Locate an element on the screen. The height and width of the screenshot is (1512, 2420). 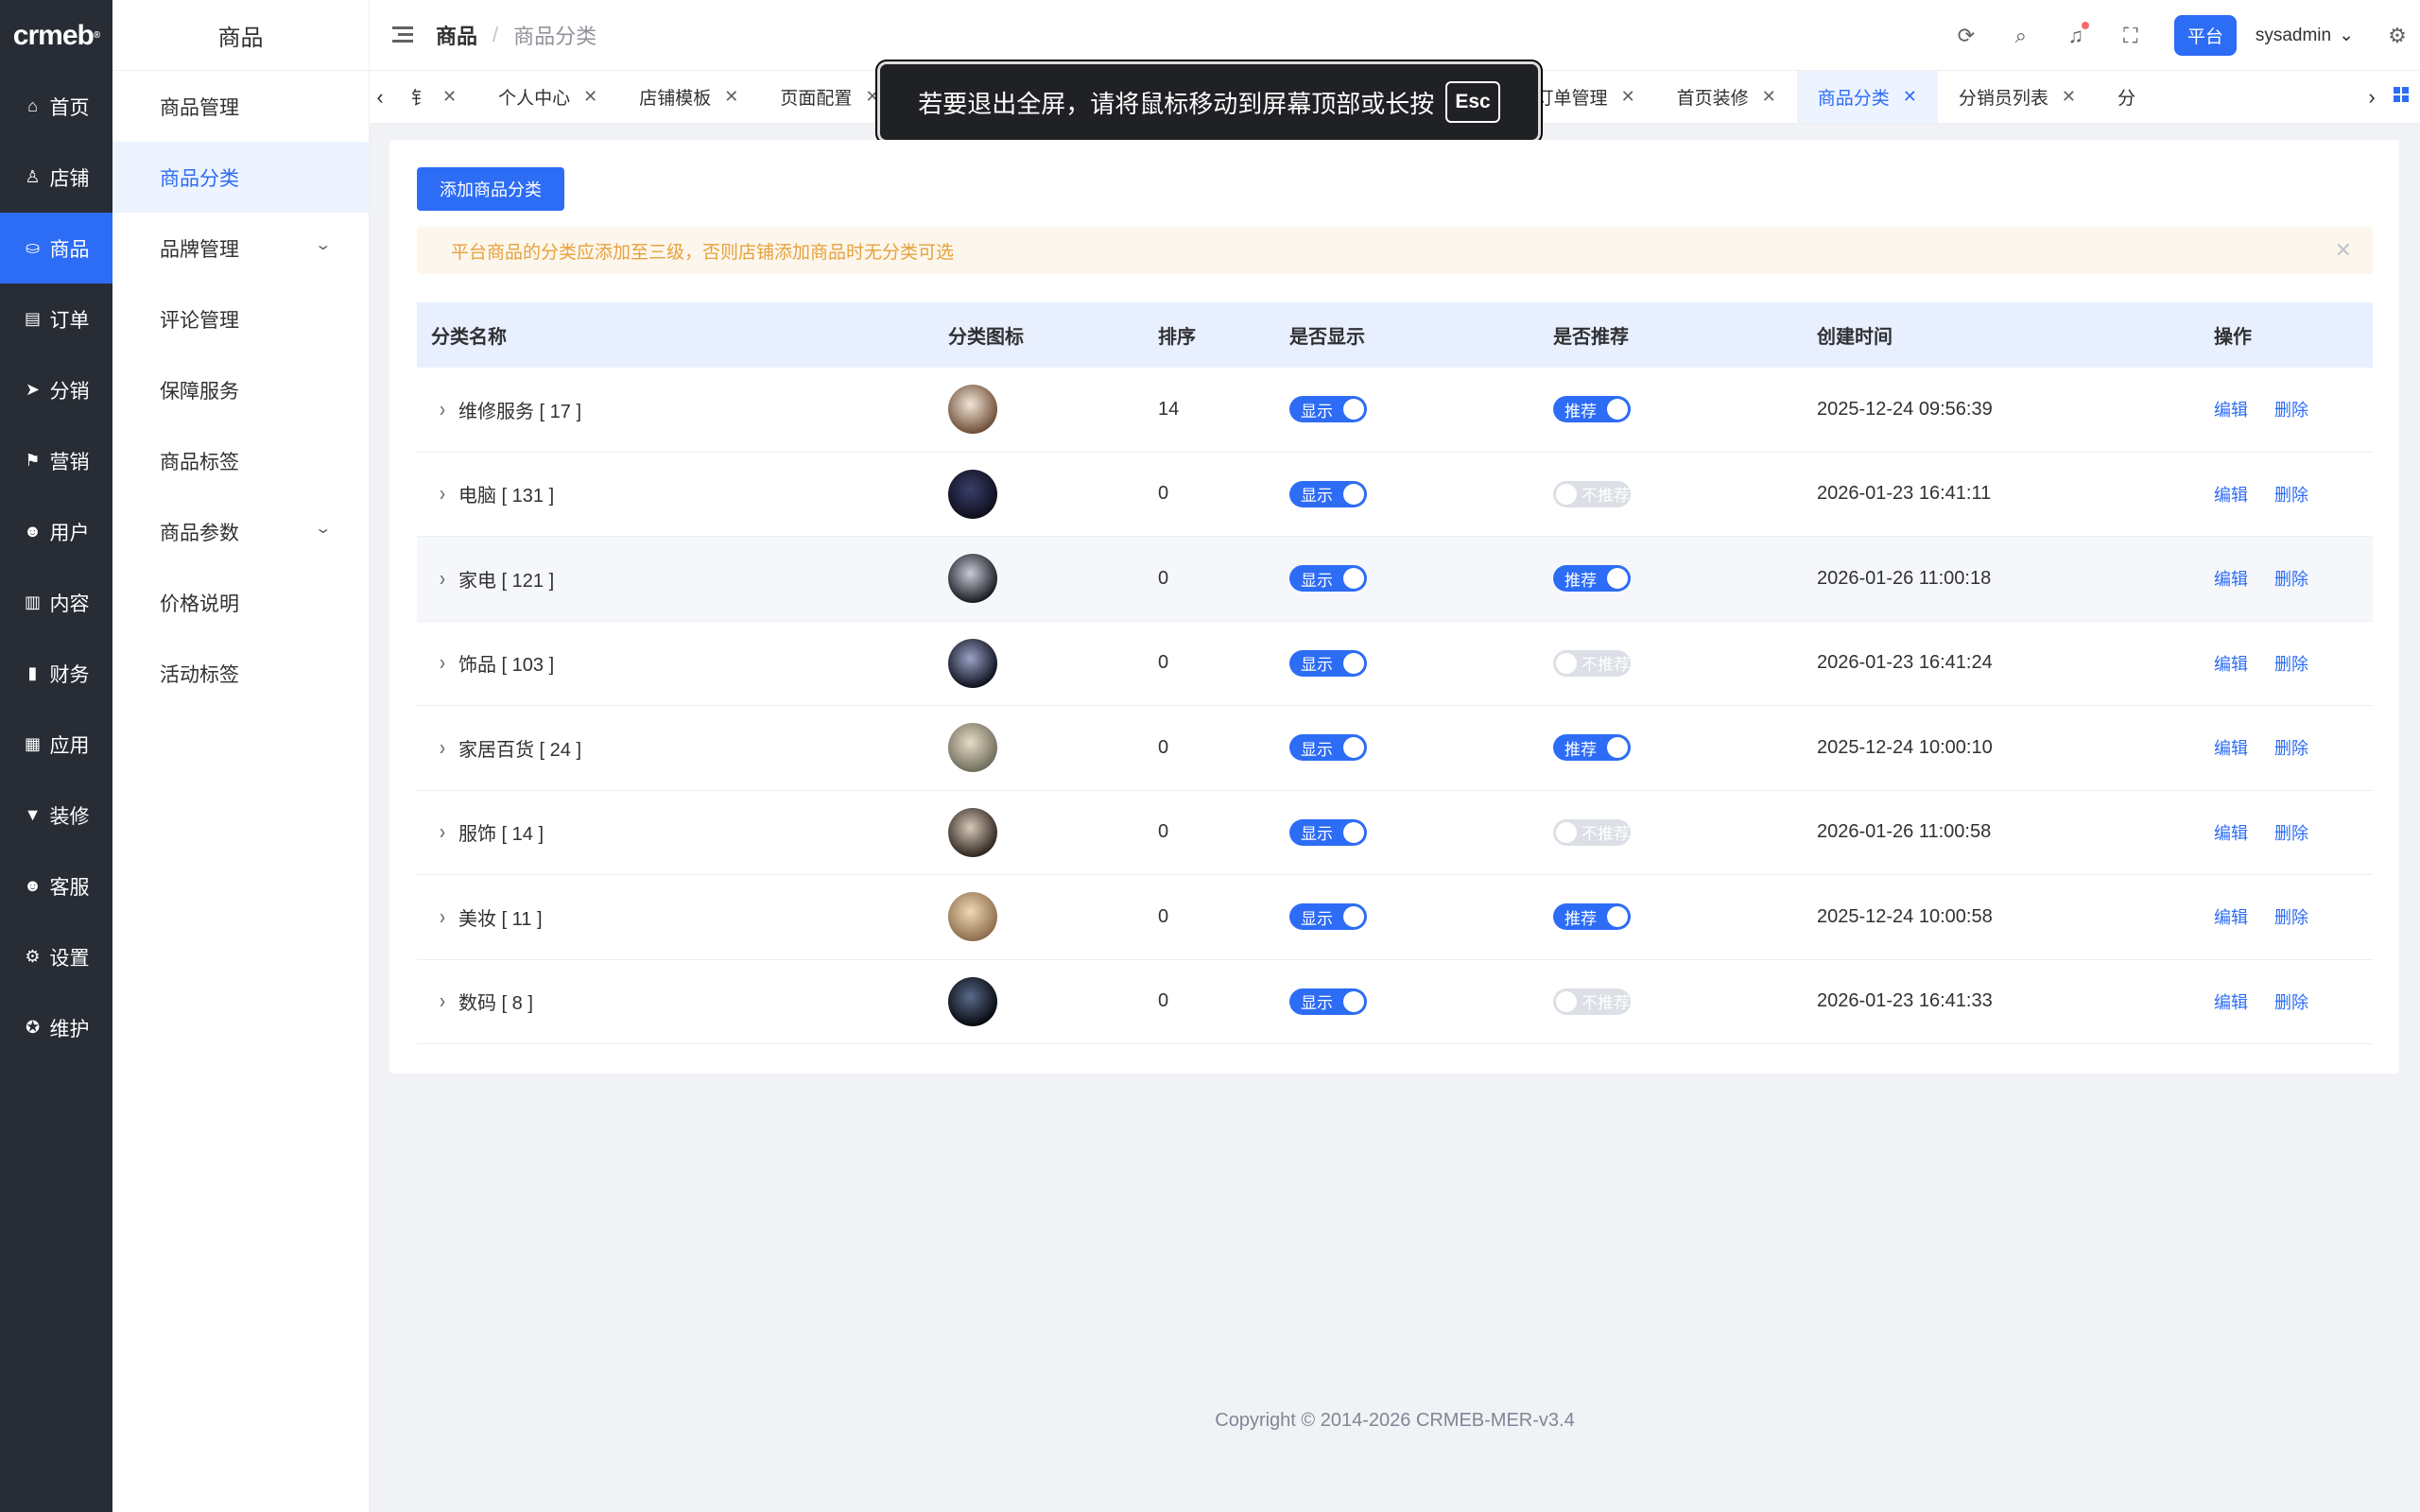
submenu-item-5: 商品标签 is located at coordinates (241, 460).